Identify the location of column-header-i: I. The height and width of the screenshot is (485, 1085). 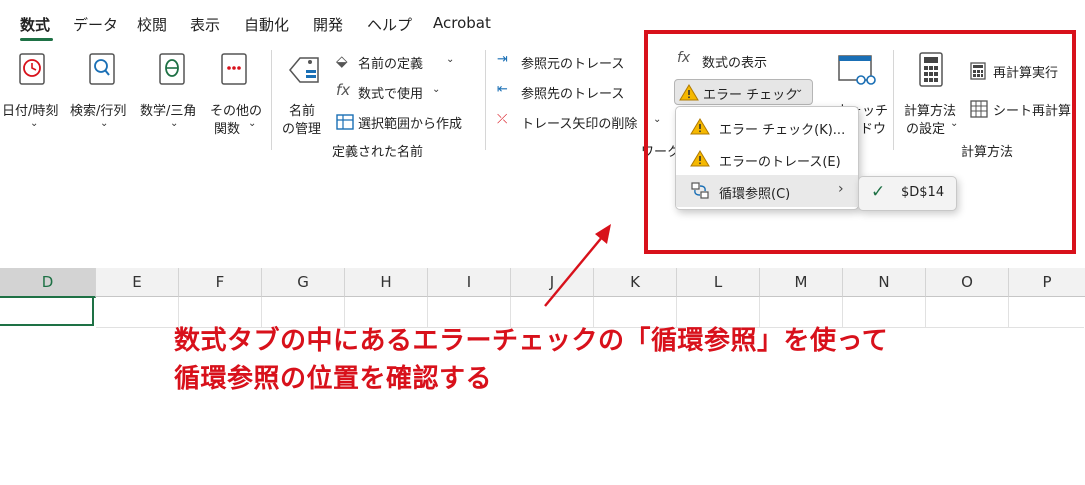
(469, 282).